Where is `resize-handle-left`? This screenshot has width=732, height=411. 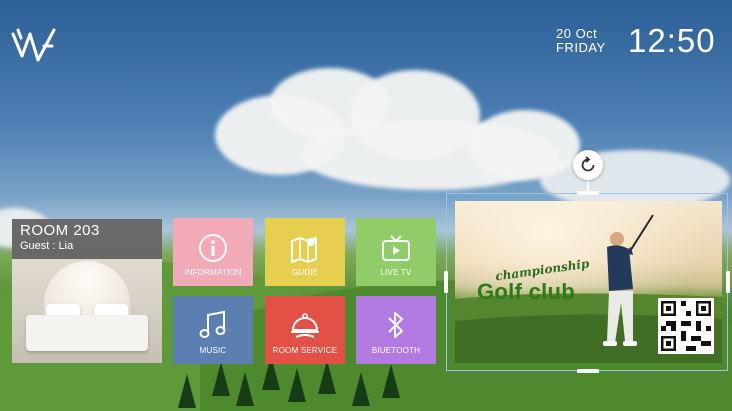 resize-handle-left is located at coordinates (446, 282).